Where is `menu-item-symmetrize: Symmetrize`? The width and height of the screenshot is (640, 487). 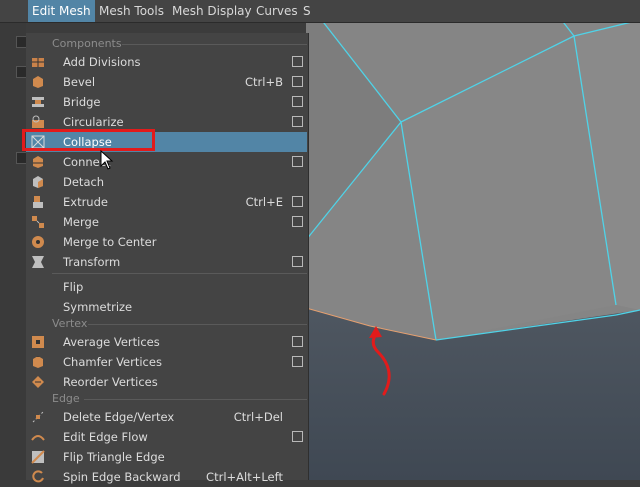
menu-item-symmetrize: Symmetrize is located at coordinates (166, 307).